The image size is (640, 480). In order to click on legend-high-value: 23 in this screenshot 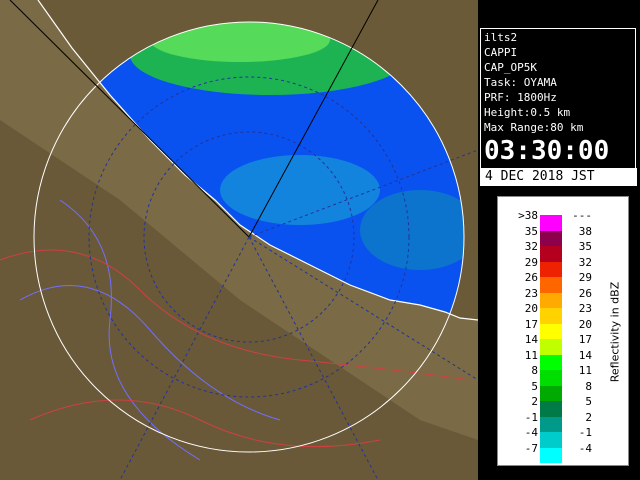, I will do `click(585, 308)`.